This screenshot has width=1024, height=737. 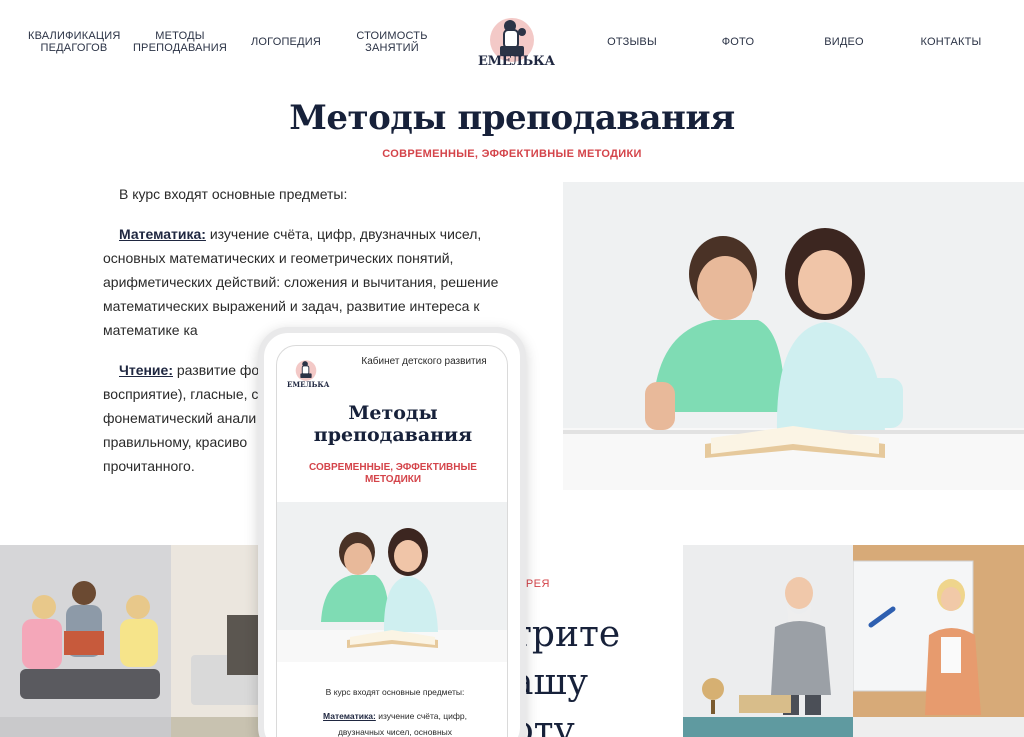 What do you see at coordinates (395, 692) in the screenshot?
I see `phone-intro-text: В курс входят основные предметы:` at bounding box center [395, 692].